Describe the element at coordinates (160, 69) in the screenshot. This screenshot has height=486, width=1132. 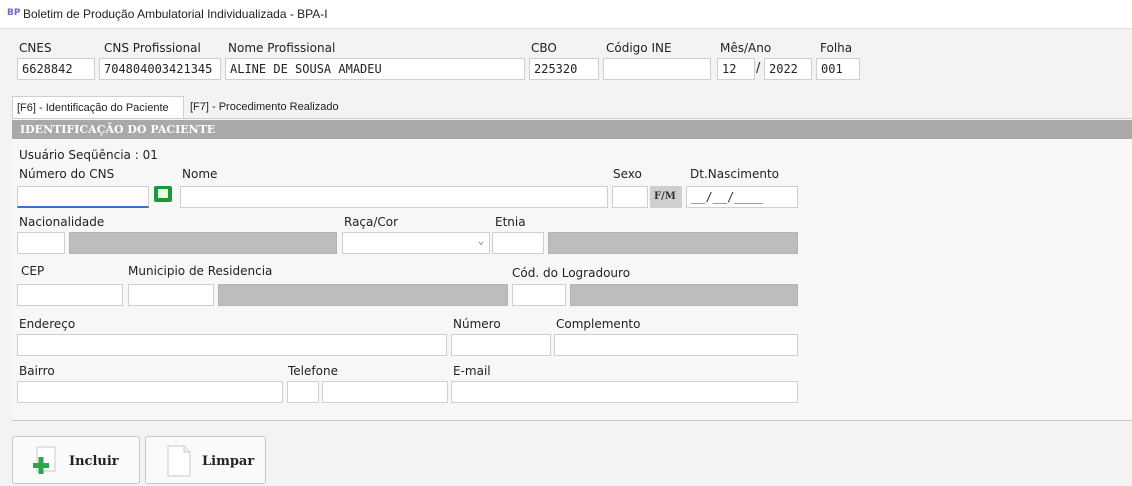
I see `cns-profissional-field: 704804003421345` at that location.